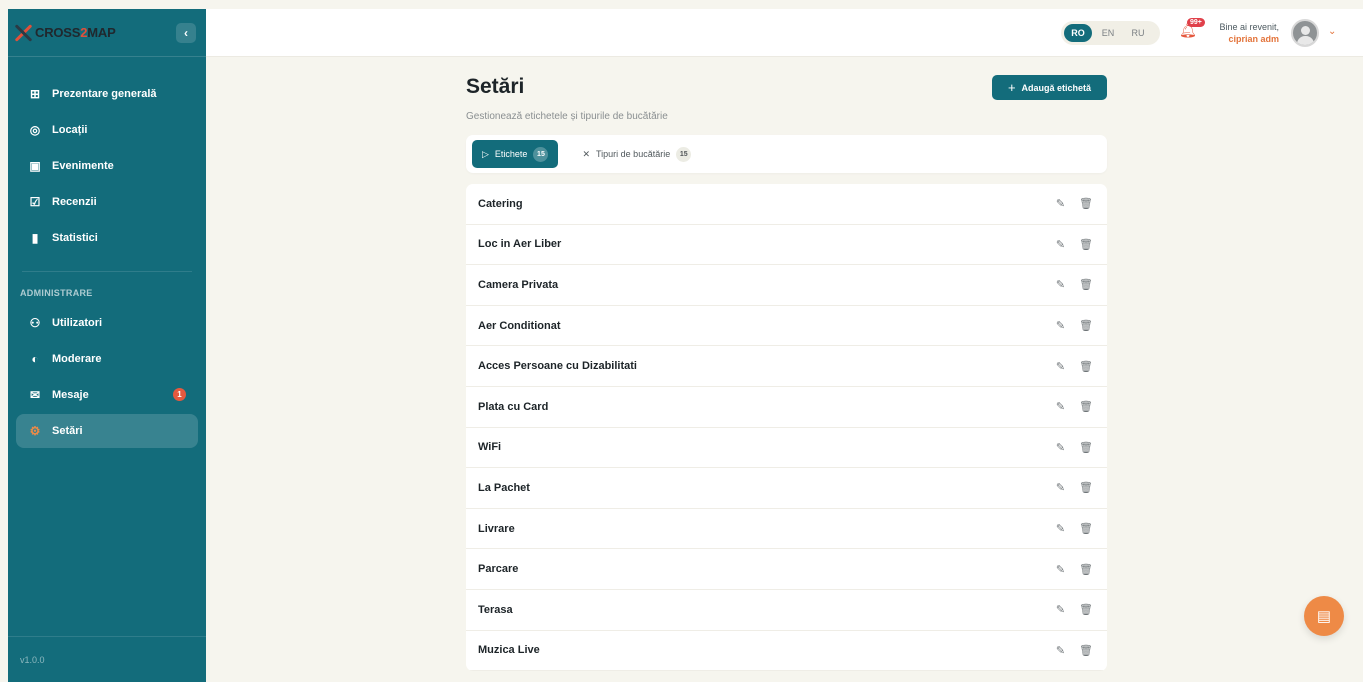  What do you see at coordinates (35, 323) in the screenshot?
I see `users-icon: ⚇` at bounding box center [35, 323].